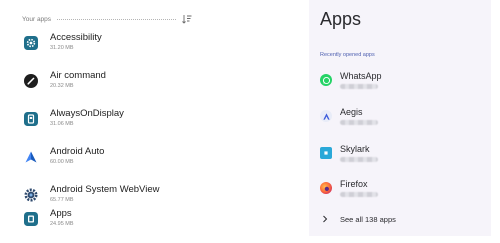 This screenshot has width=500, height=243. I want to click on app-name: Apps, so click(61, 213).